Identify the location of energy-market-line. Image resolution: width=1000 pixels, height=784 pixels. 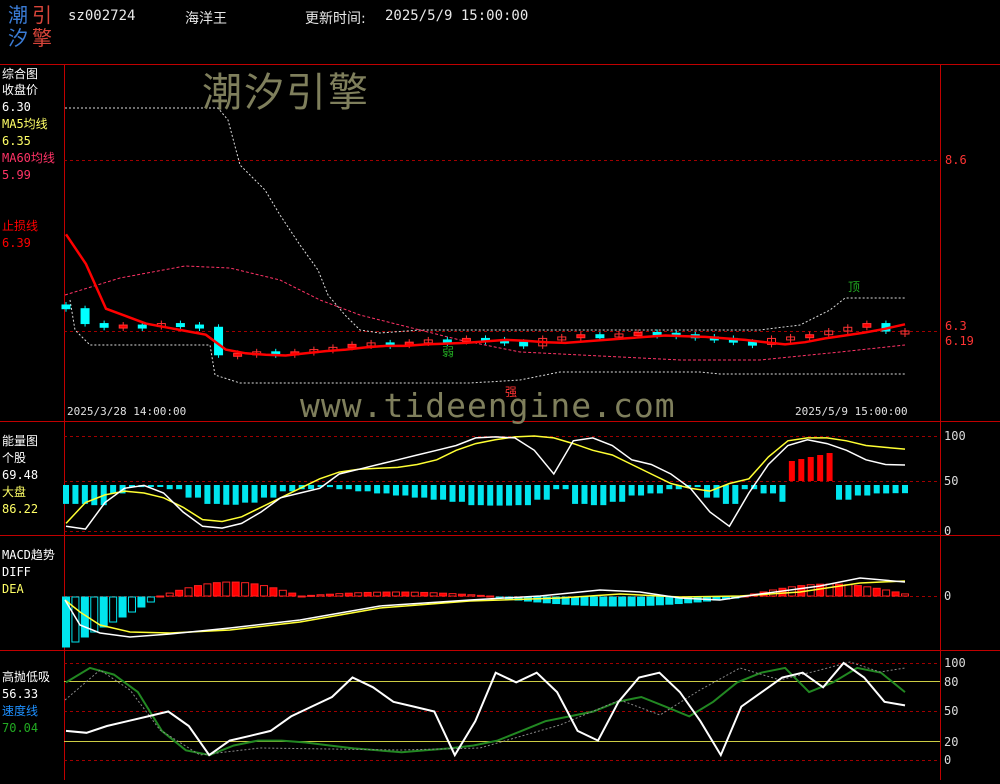
(485, 479).